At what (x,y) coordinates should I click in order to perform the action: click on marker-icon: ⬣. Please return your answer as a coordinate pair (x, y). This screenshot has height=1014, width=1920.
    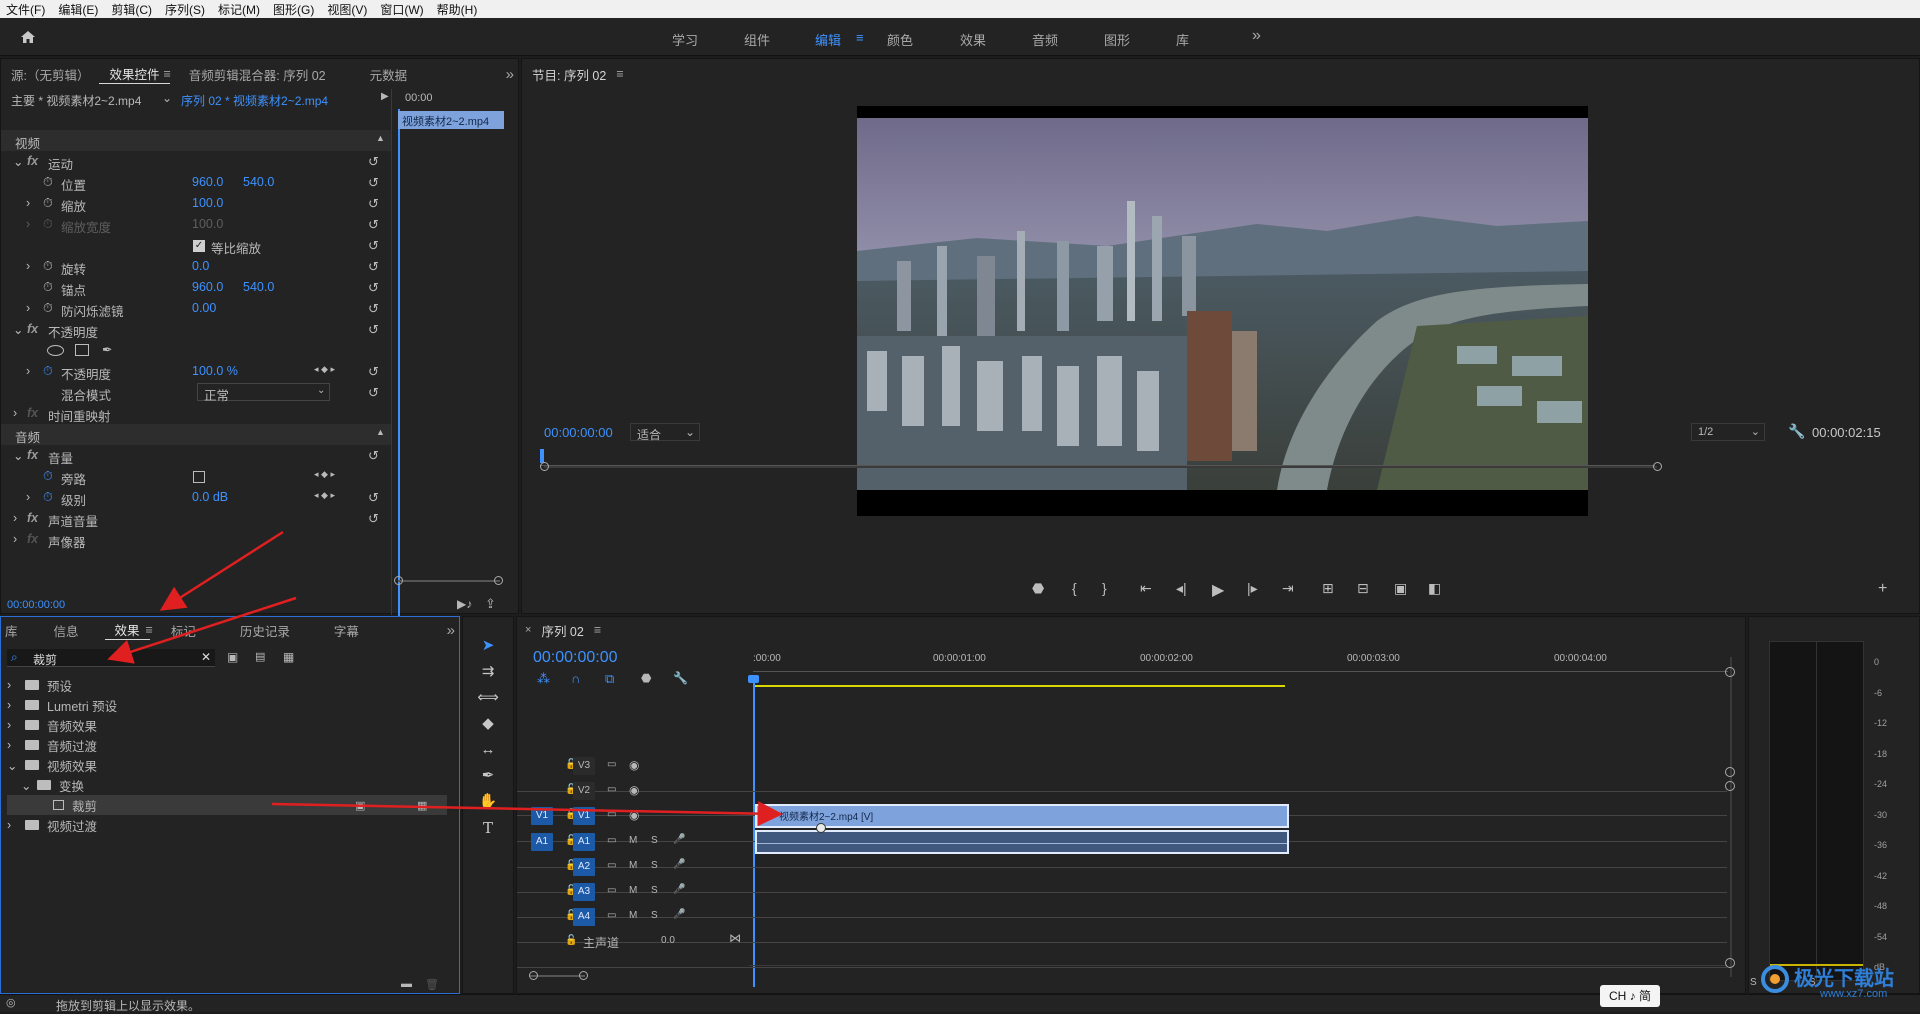
    Looking at the image, I should click on (1038, 588).